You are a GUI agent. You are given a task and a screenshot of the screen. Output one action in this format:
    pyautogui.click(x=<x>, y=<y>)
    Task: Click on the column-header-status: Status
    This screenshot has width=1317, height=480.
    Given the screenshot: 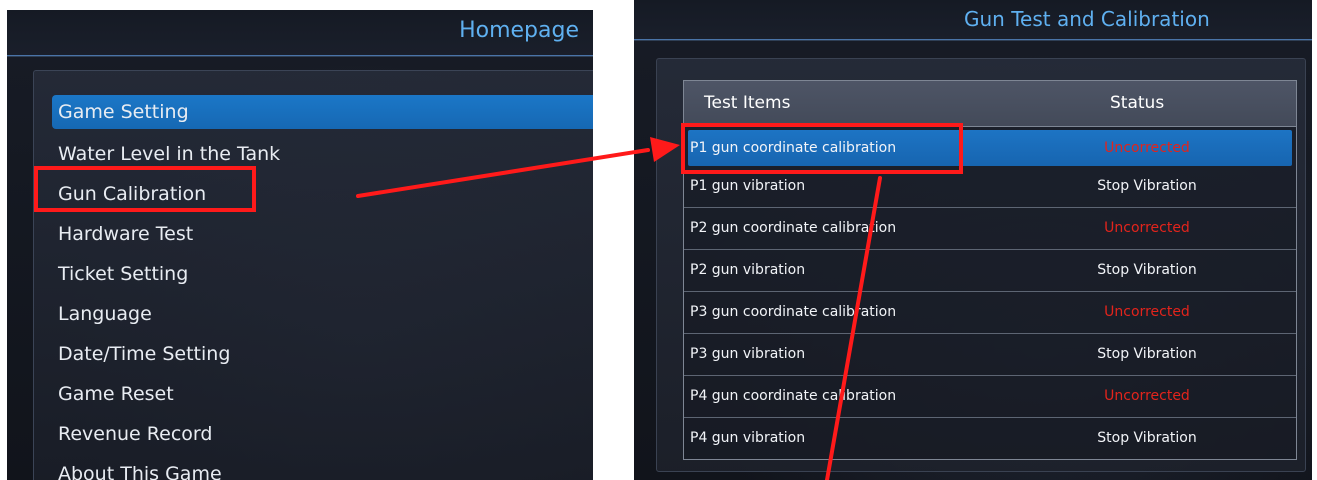 What is the action you would take?
    pyautogui.click(x=1137, y=103)
    